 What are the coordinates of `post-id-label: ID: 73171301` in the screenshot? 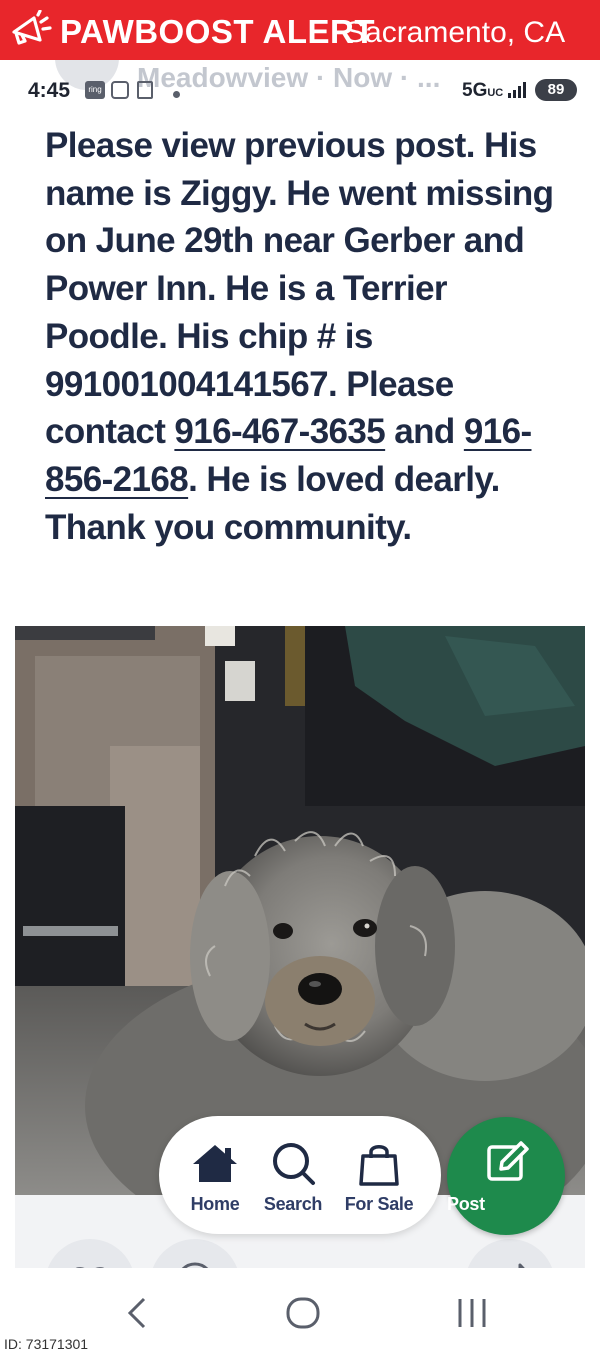 It's located at (46, 1344).